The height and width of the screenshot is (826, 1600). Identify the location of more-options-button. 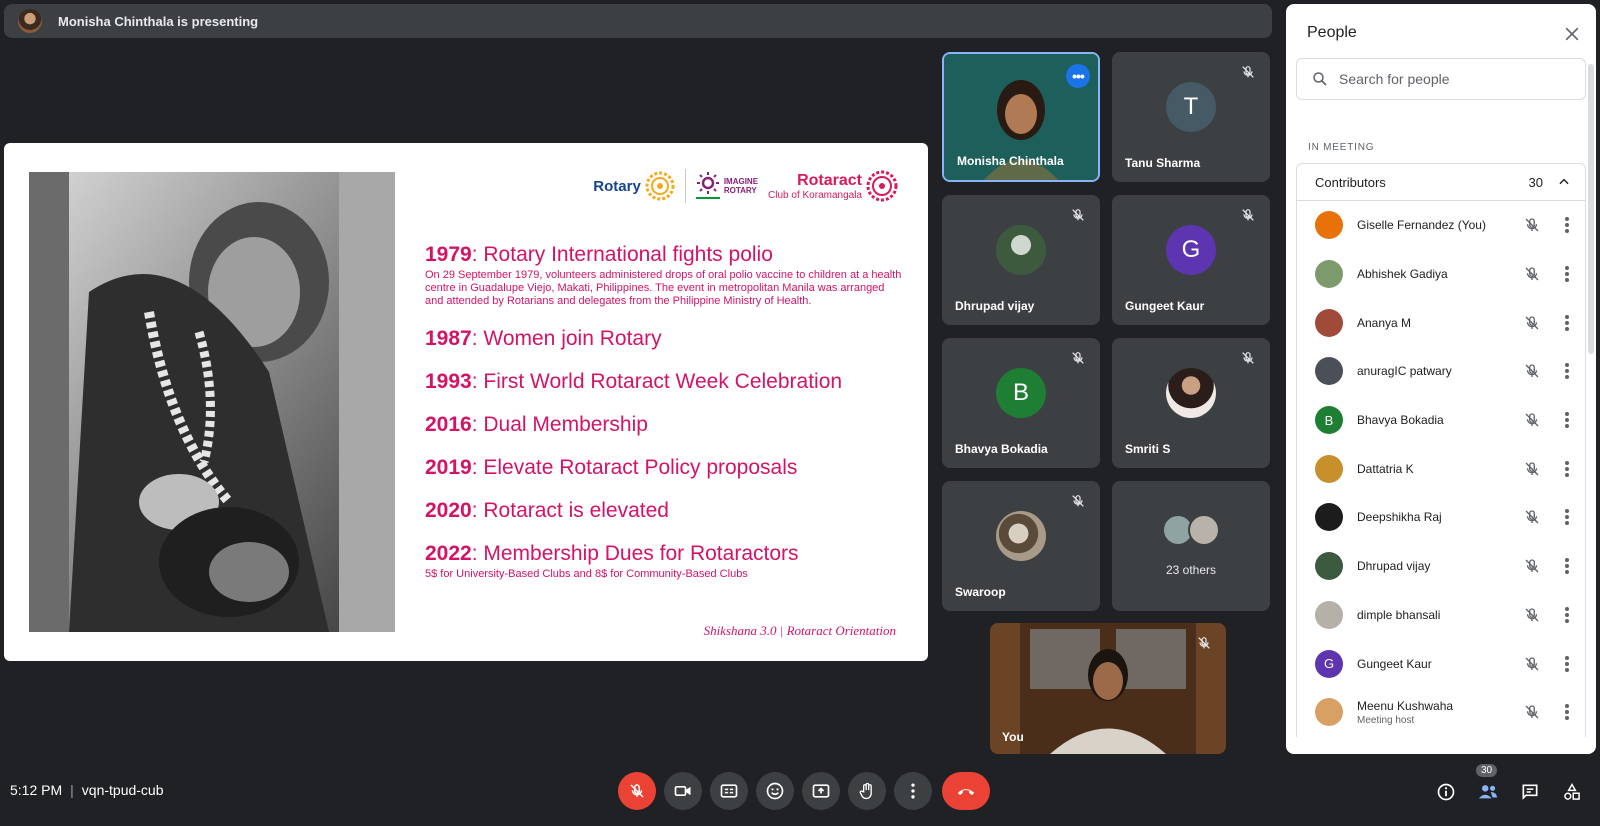
(913, 791).